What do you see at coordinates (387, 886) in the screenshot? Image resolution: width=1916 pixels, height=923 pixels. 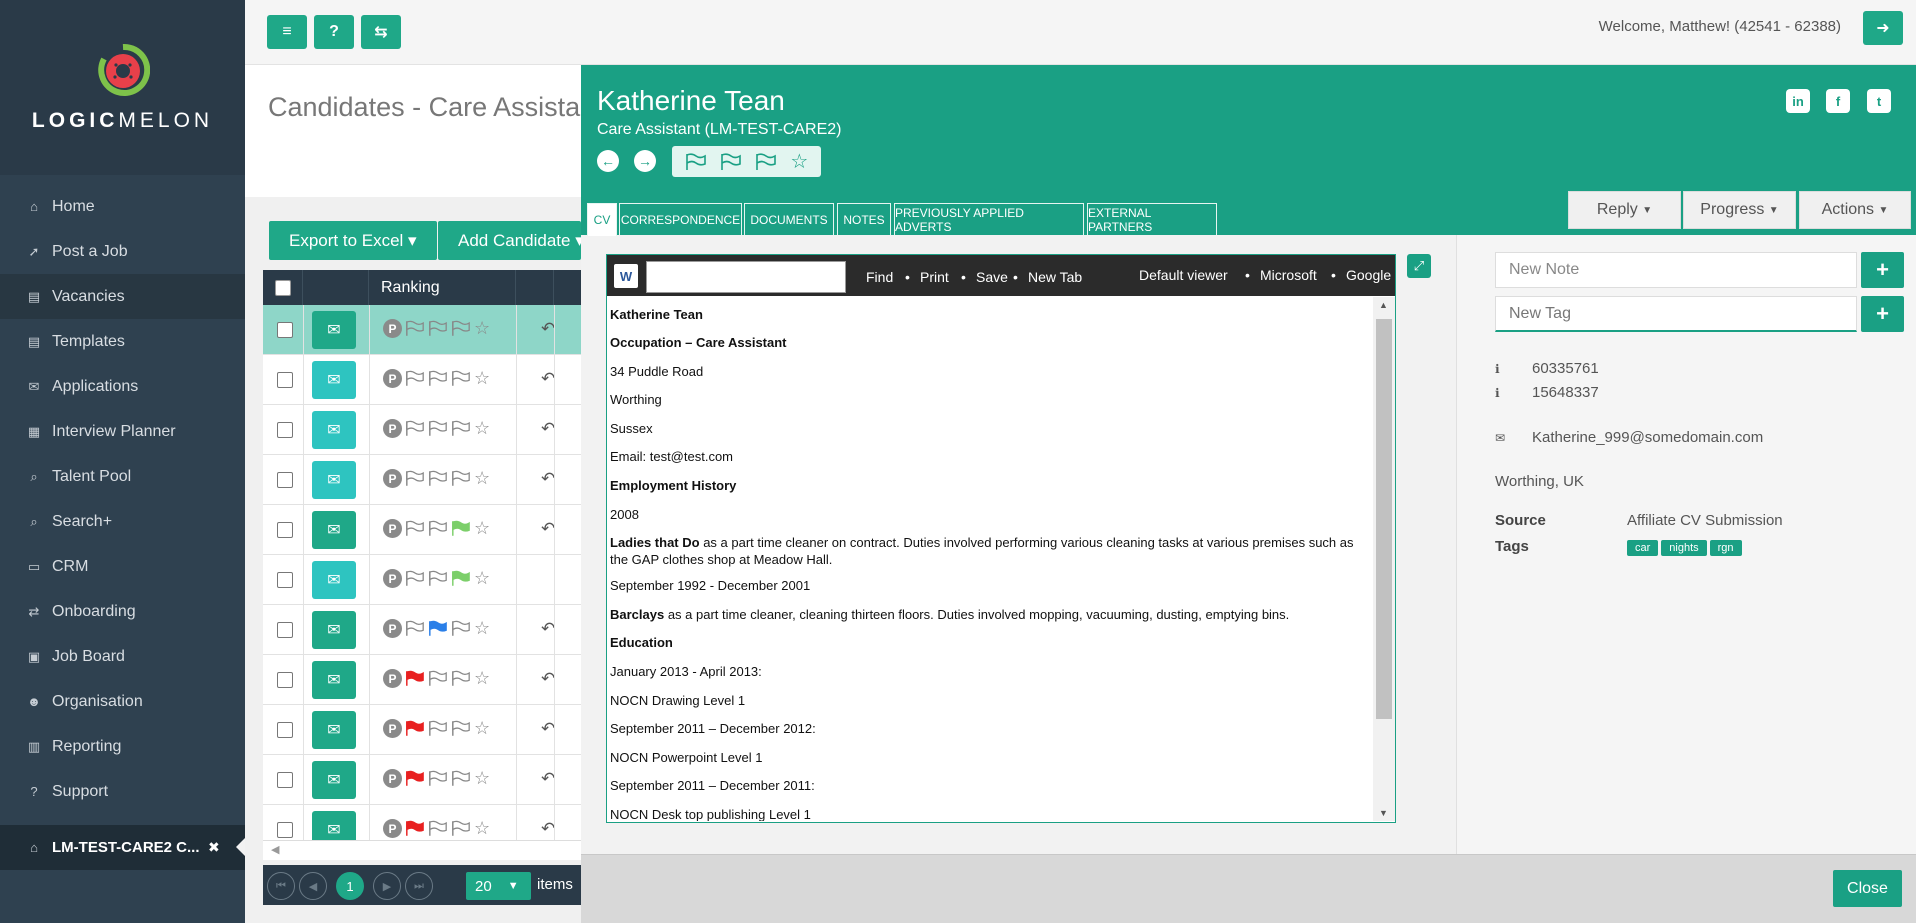 I see `next-page-button: ▶` at bounding box center [387, 886].